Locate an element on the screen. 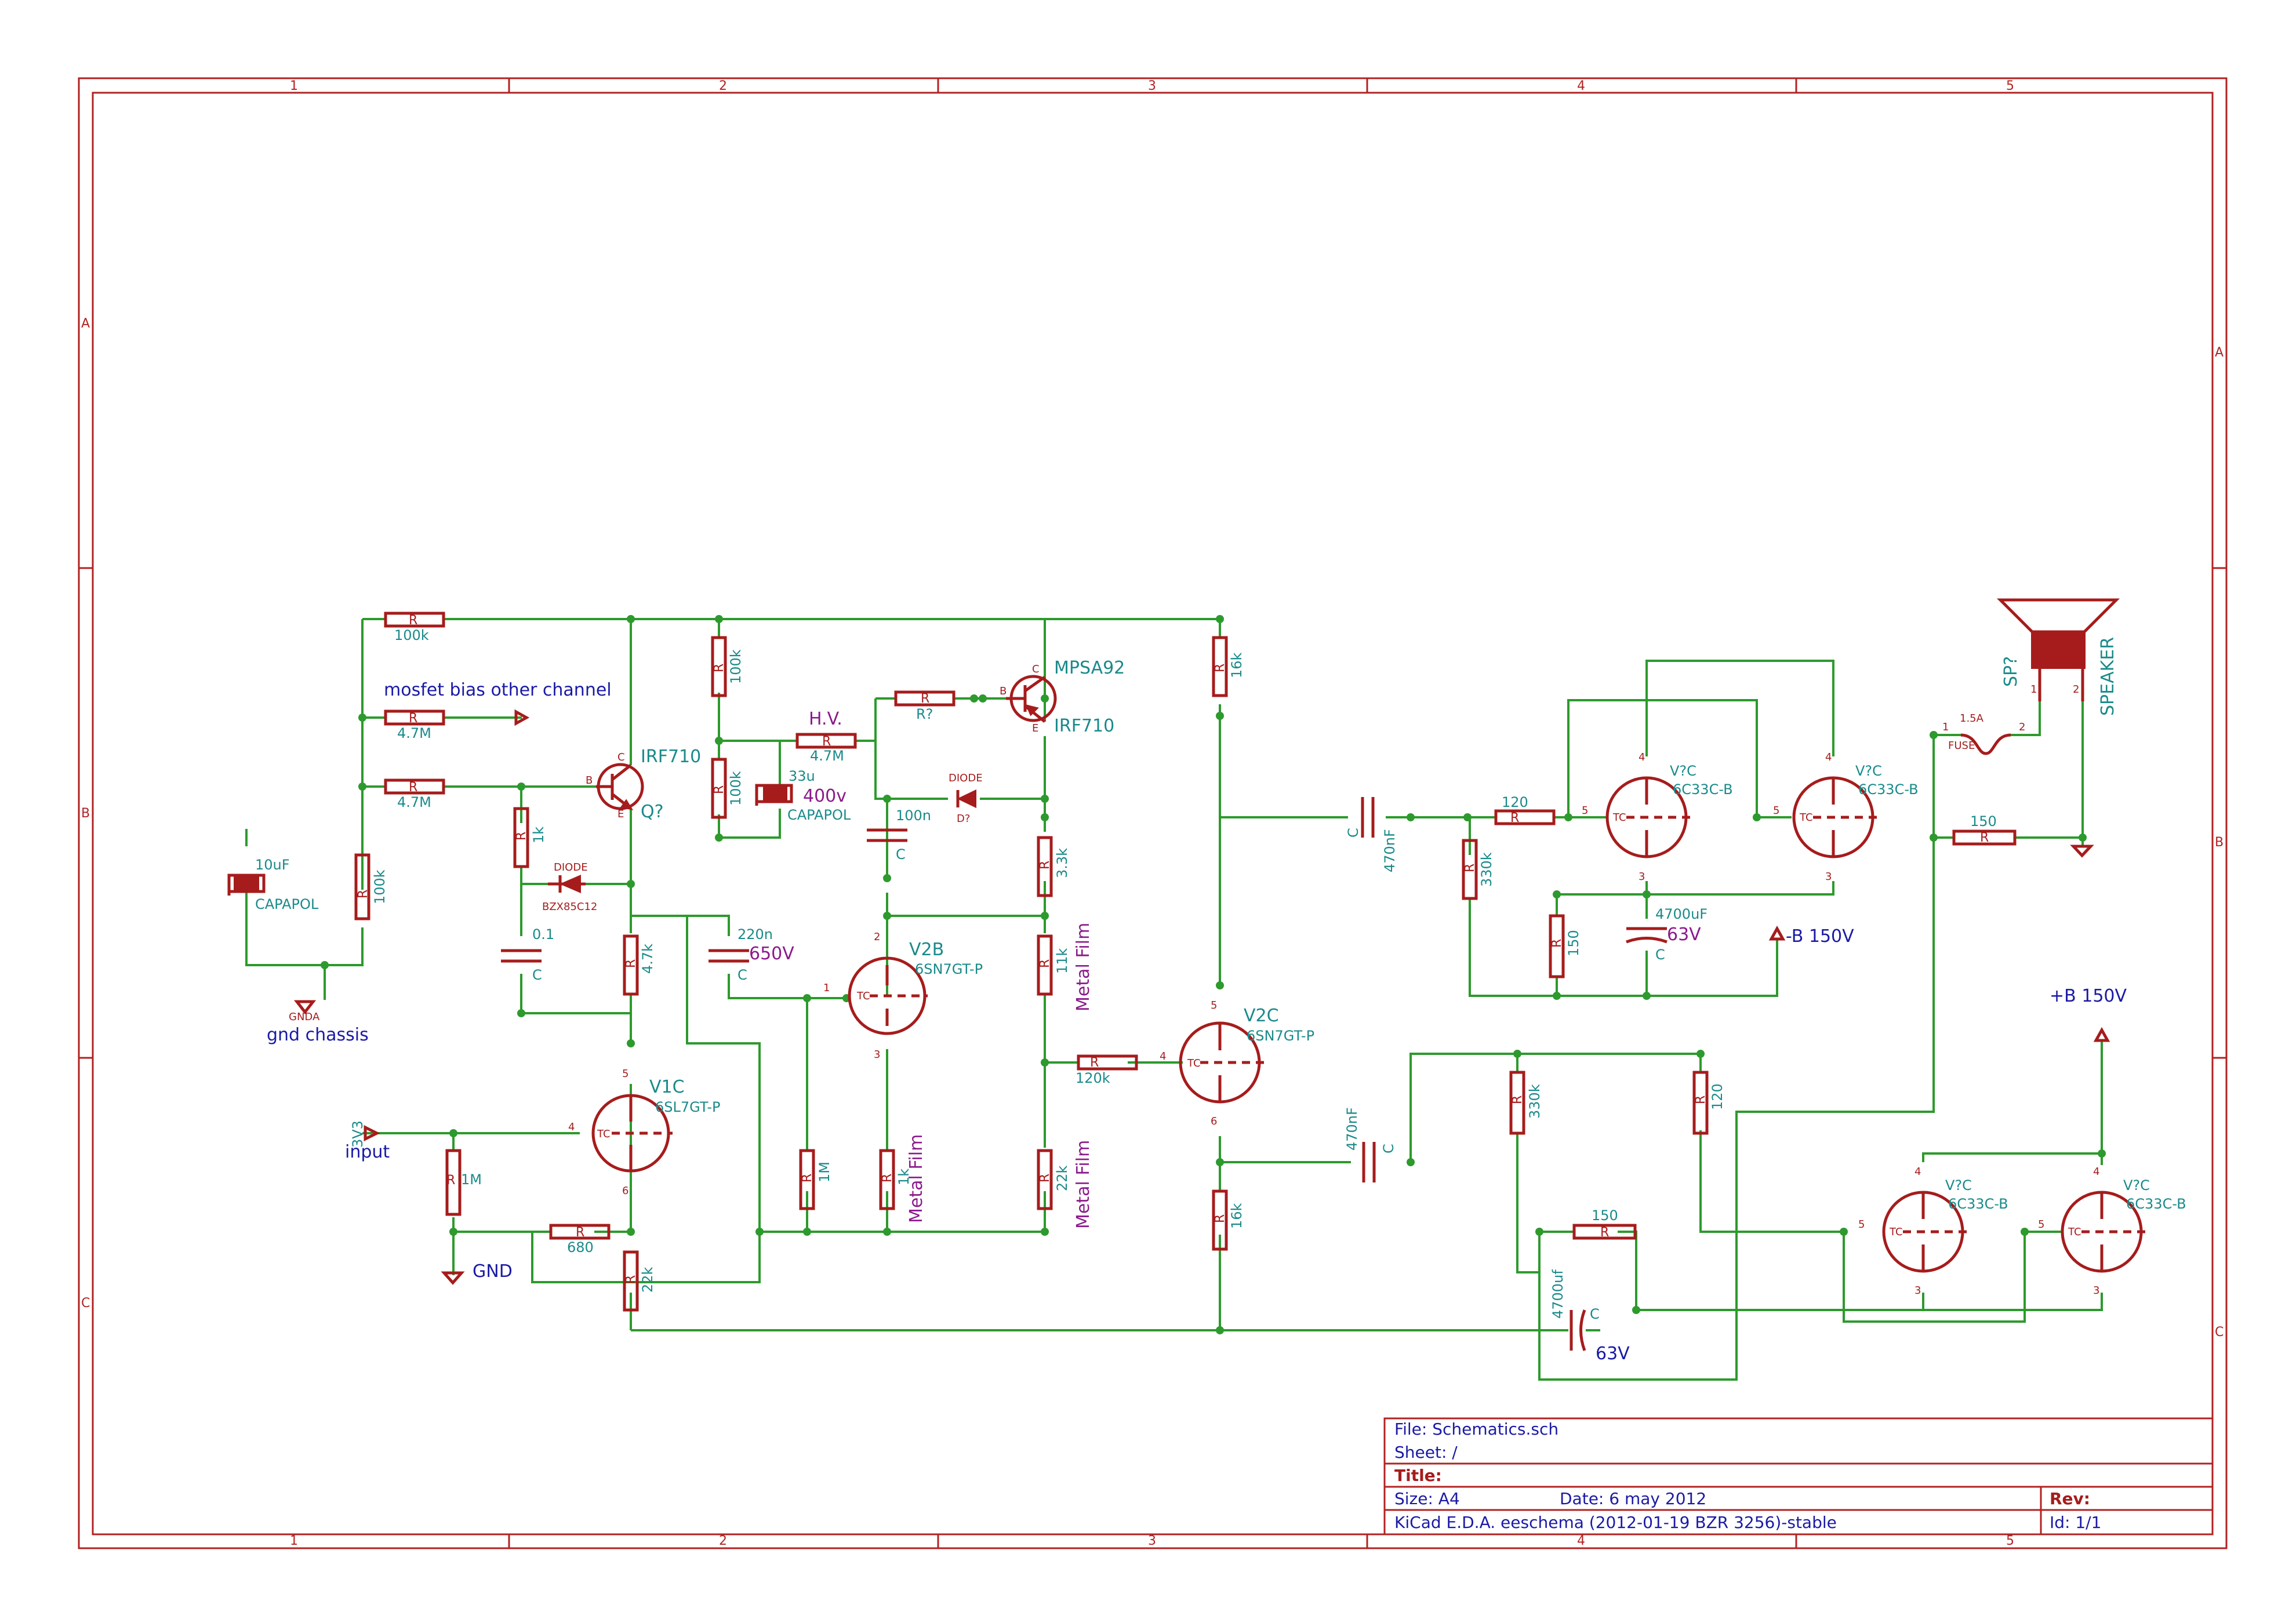  resistor-r100k-a: R 100k is located at coordinates (727, 666).